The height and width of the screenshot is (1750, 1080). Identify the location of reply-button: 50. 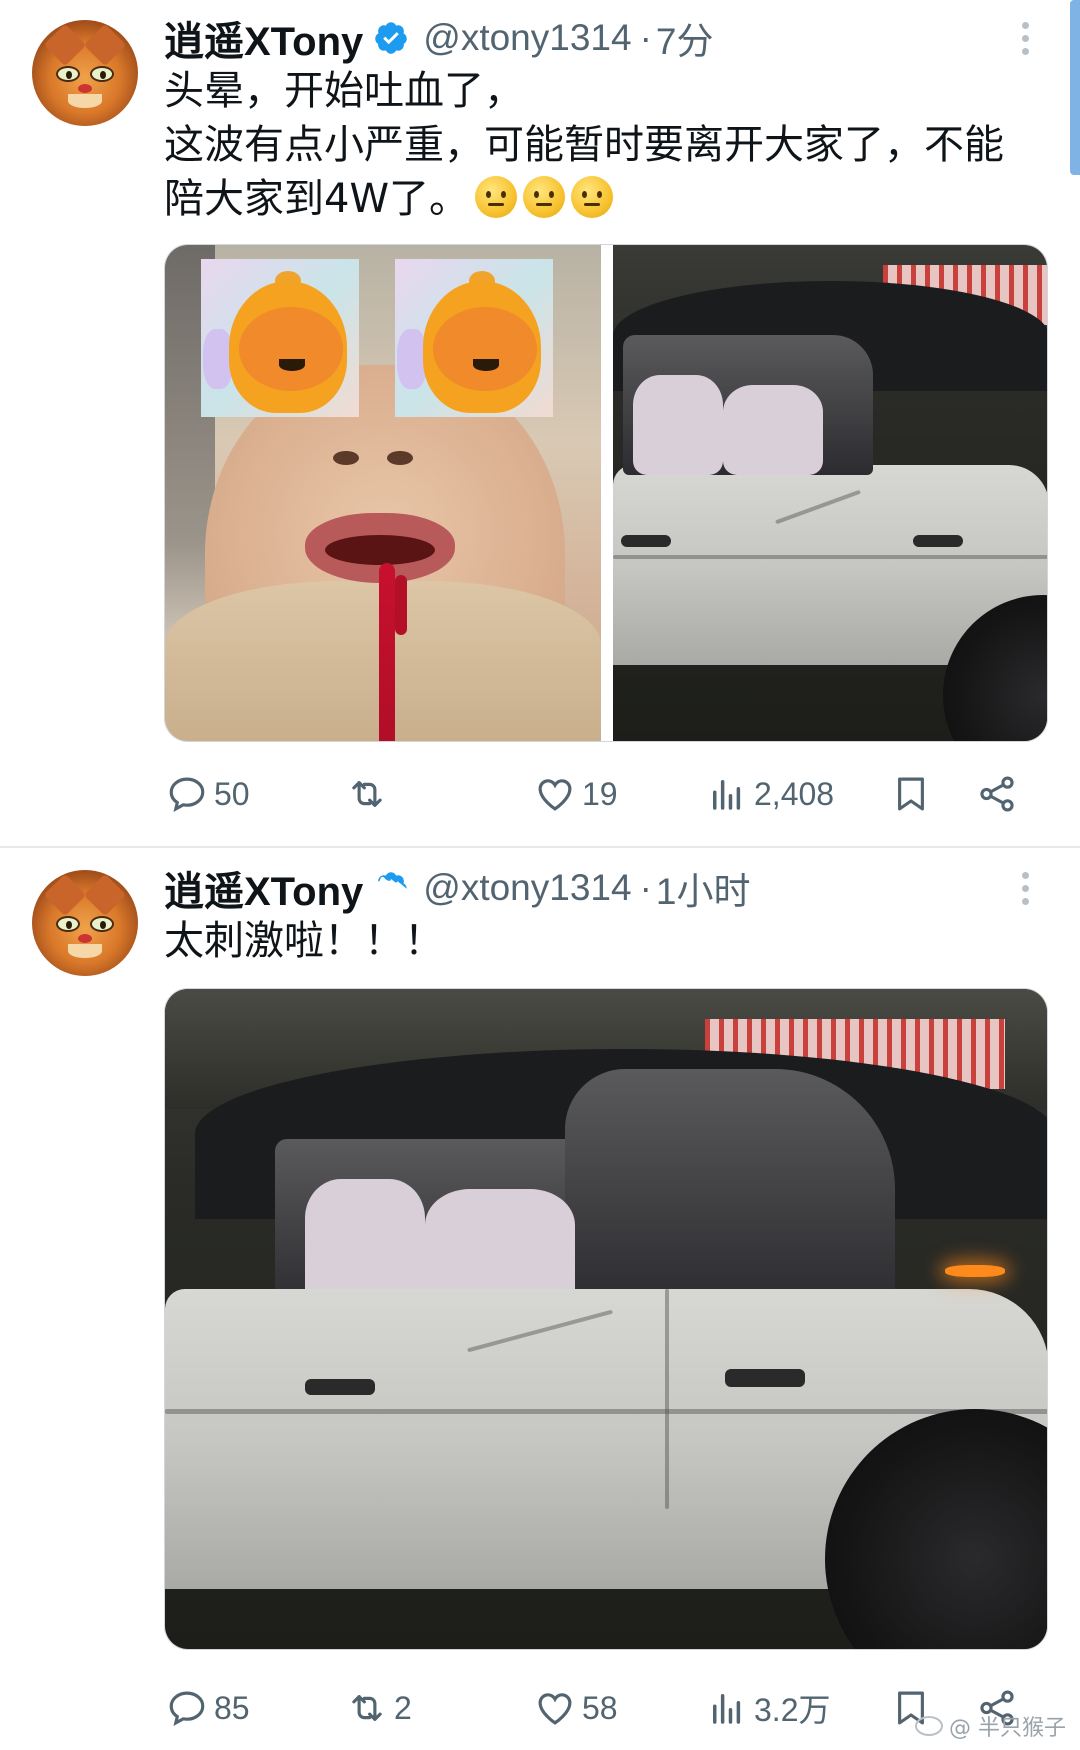
(208, 794).